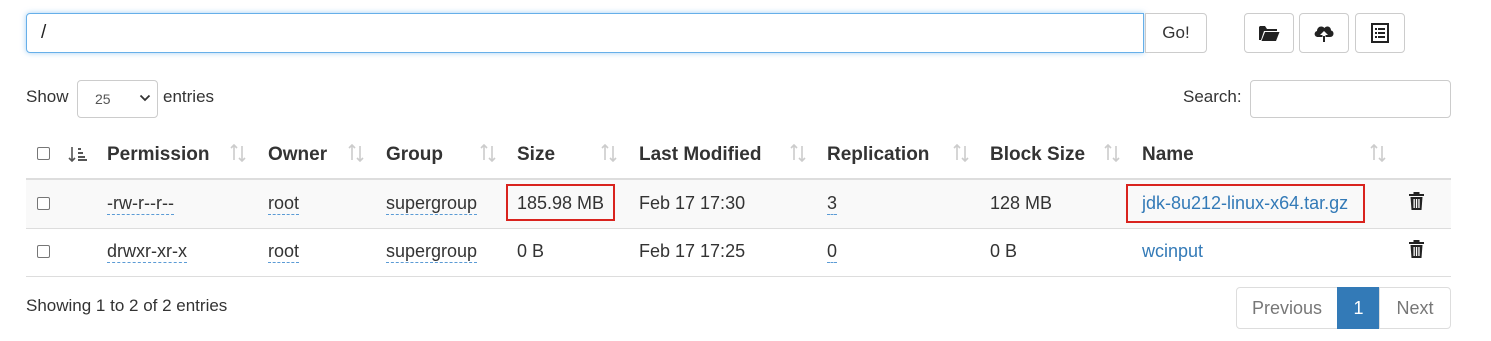 The image size is (1491, 341). What do you see at coordinates (1004, 251) in the screenshot?
I see `block-size-value: 0 B` at bounding box center [1004, 251].